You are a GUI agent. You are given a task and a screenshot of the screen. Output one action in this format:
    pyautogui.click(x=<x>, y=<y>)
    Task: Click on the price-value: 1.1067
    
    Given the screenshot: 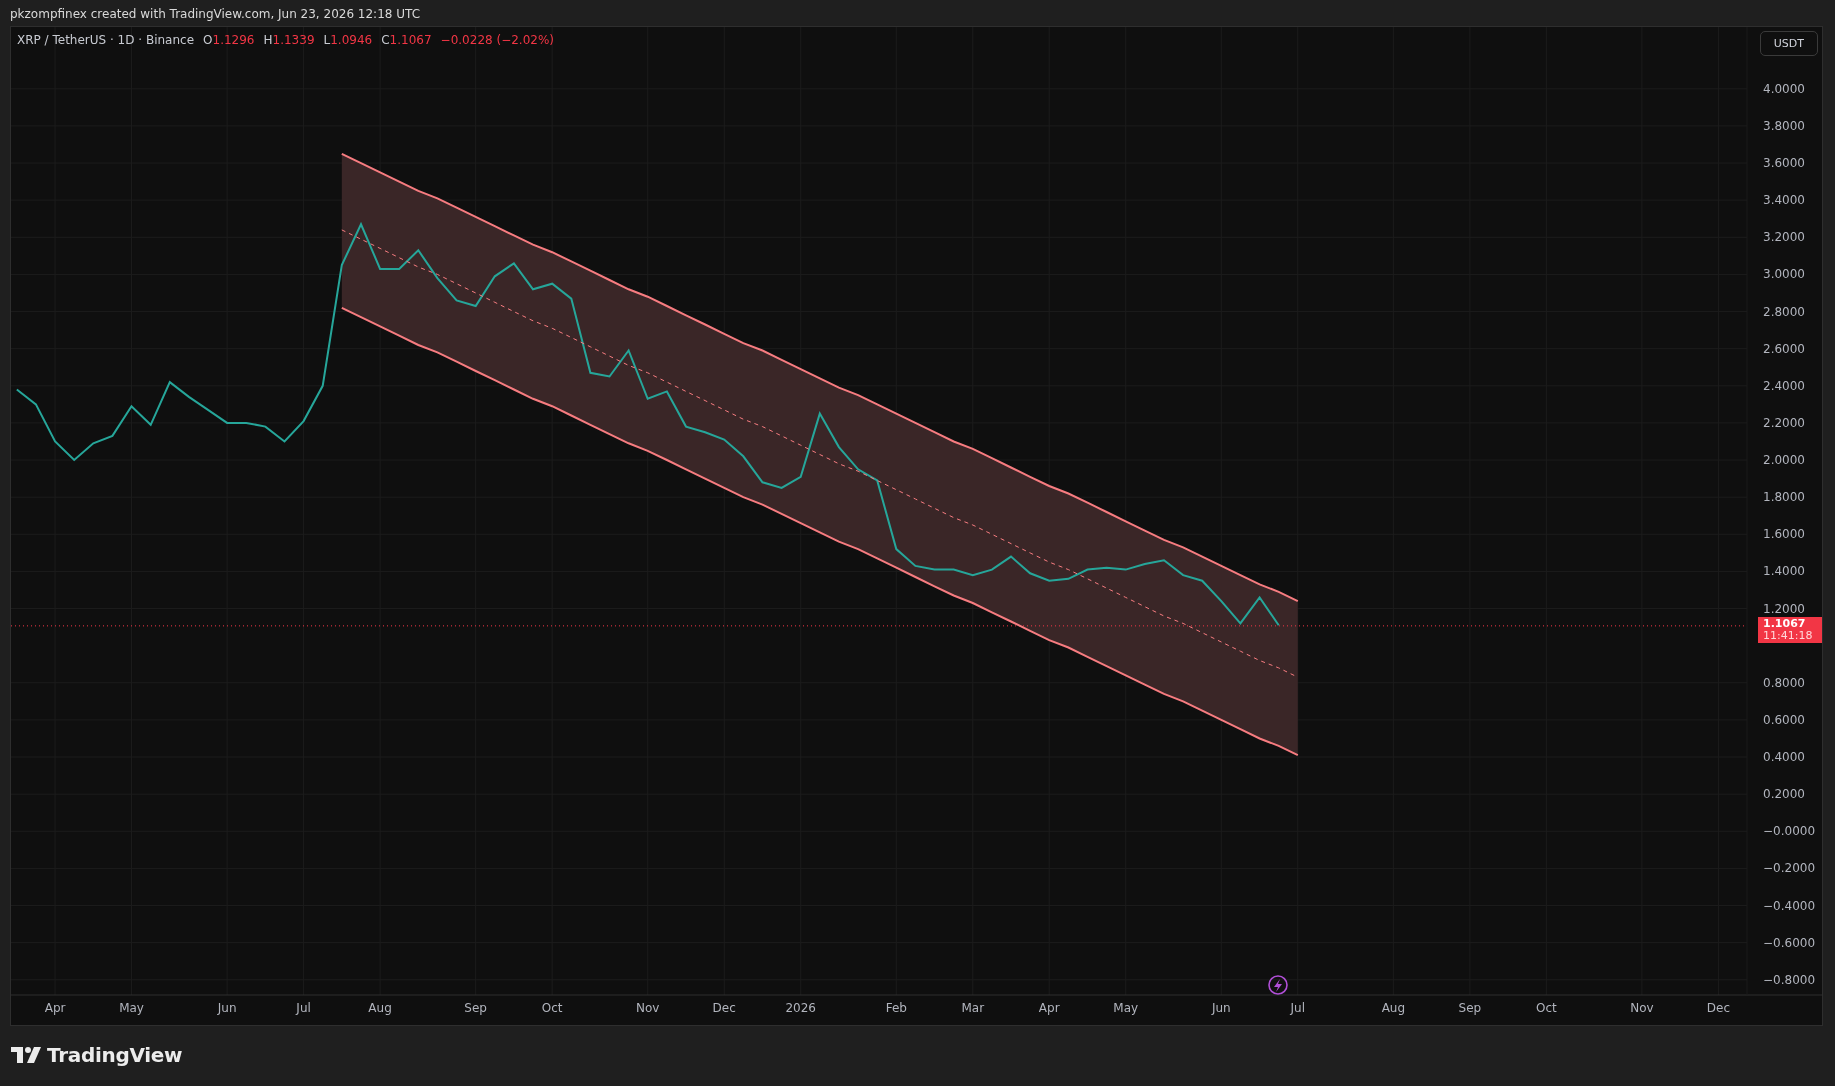 What is the action you would take?
    pyautogui.click(x=1785, y=623)
    